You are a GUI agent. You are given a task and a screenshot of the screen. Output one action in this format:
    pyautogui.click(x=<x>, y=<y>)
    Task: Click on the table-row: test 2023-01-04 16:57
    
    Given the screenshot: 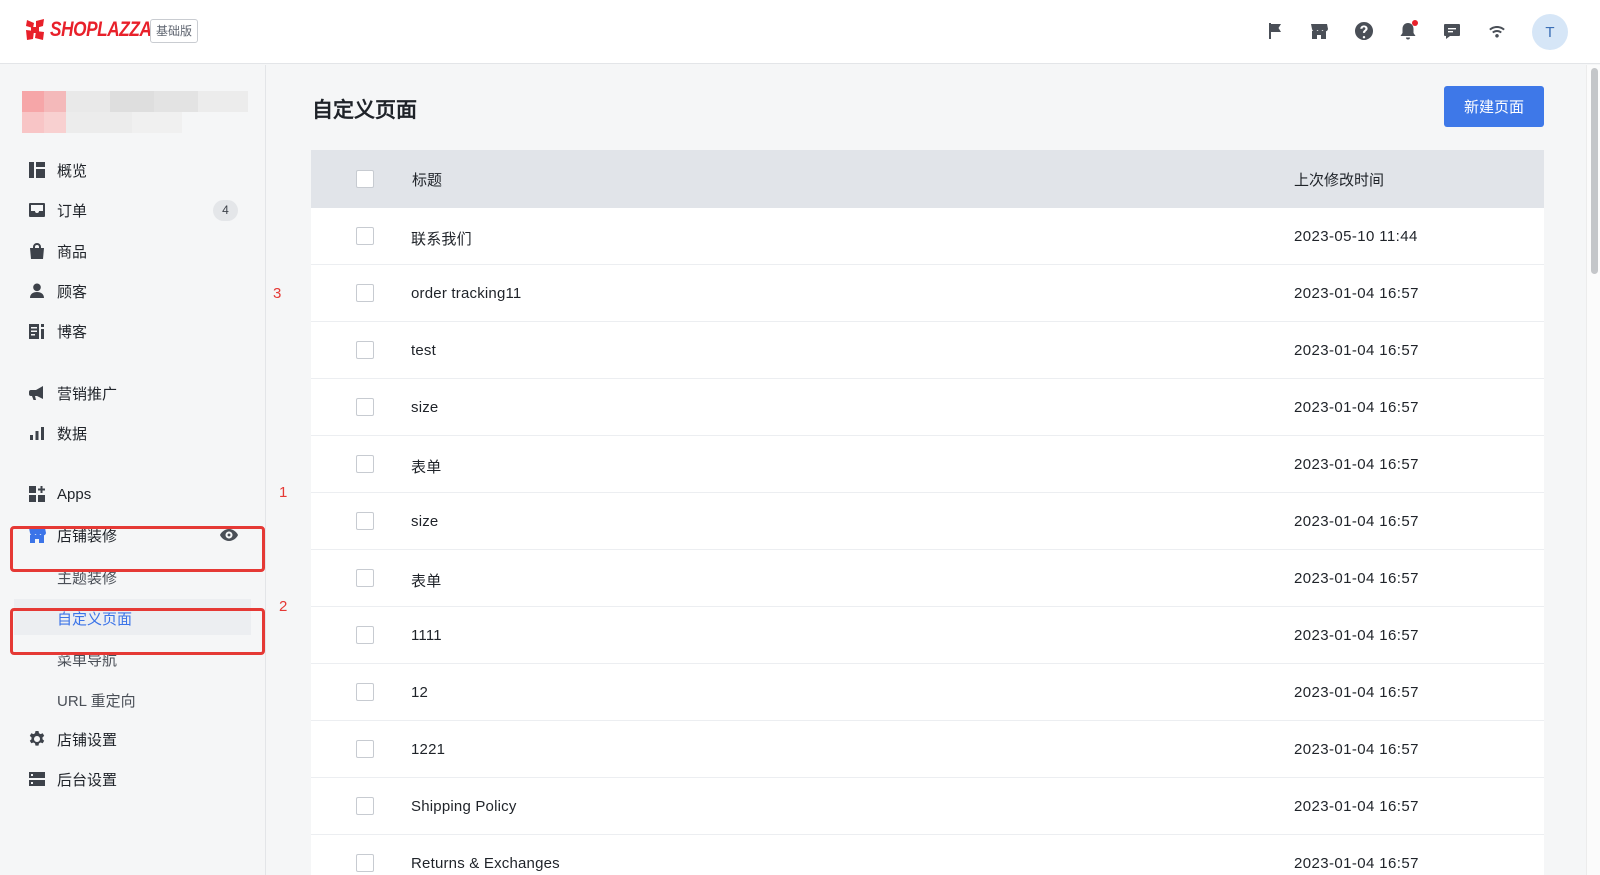 What is the action you would take?
    pyautogui.click(x=927, y=350)
    